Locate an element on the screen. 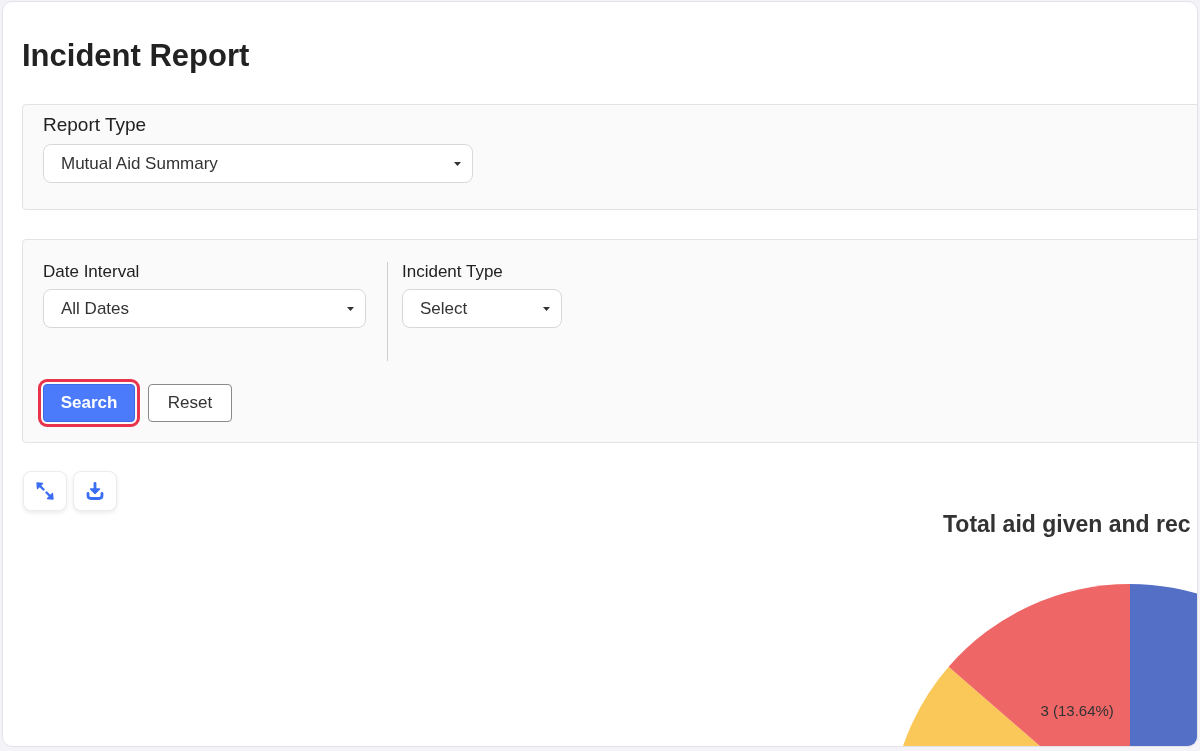  expand-button is located at coordinates (45, 491).